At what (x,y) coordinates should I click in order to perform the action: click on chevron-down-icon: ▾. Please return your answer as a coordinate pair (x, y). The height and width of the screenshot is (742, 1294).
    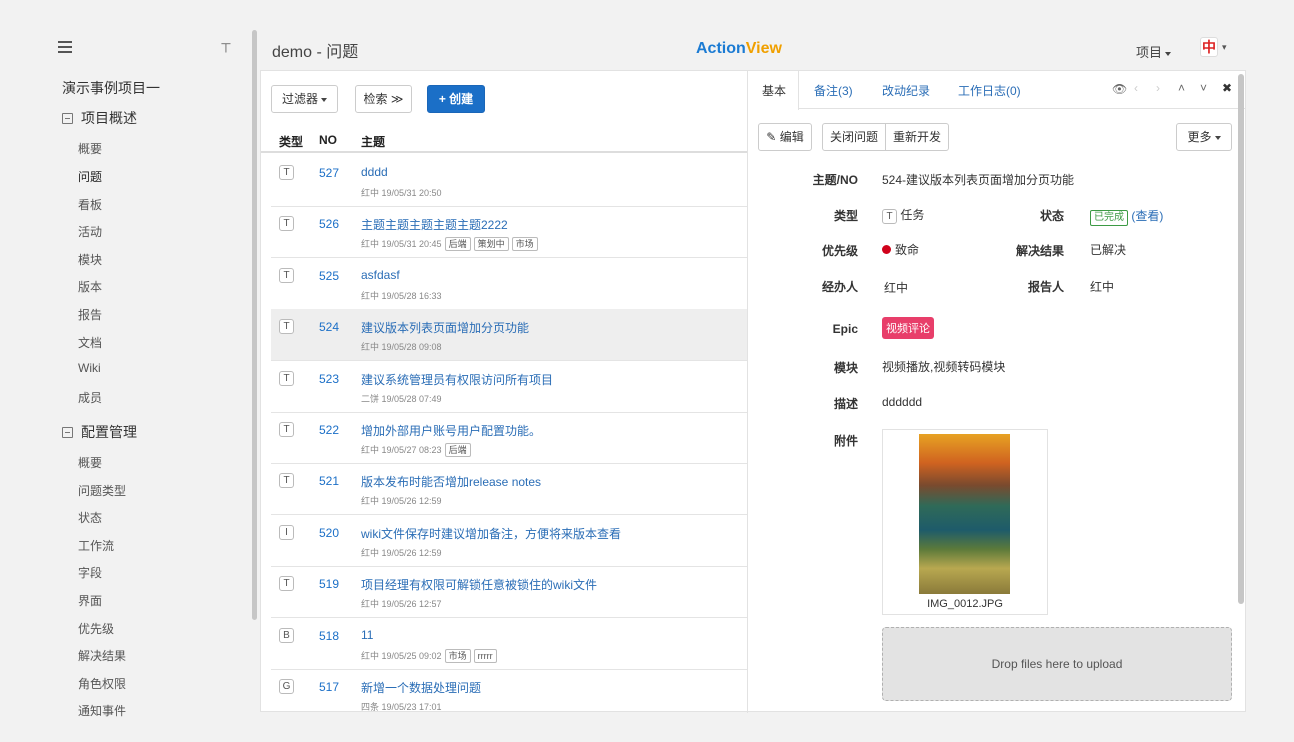
    Looking at the image, I should click on (1224, 47).